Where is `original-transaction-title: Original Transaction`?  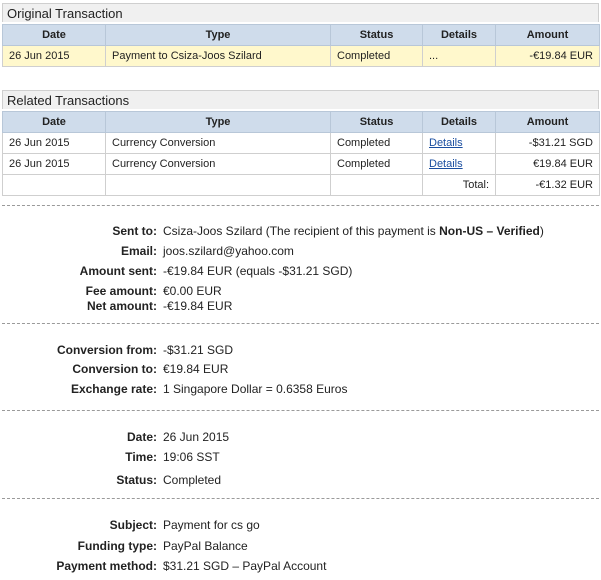
original-transaction-title: Original Transaction is located at coordinates (300, 12).